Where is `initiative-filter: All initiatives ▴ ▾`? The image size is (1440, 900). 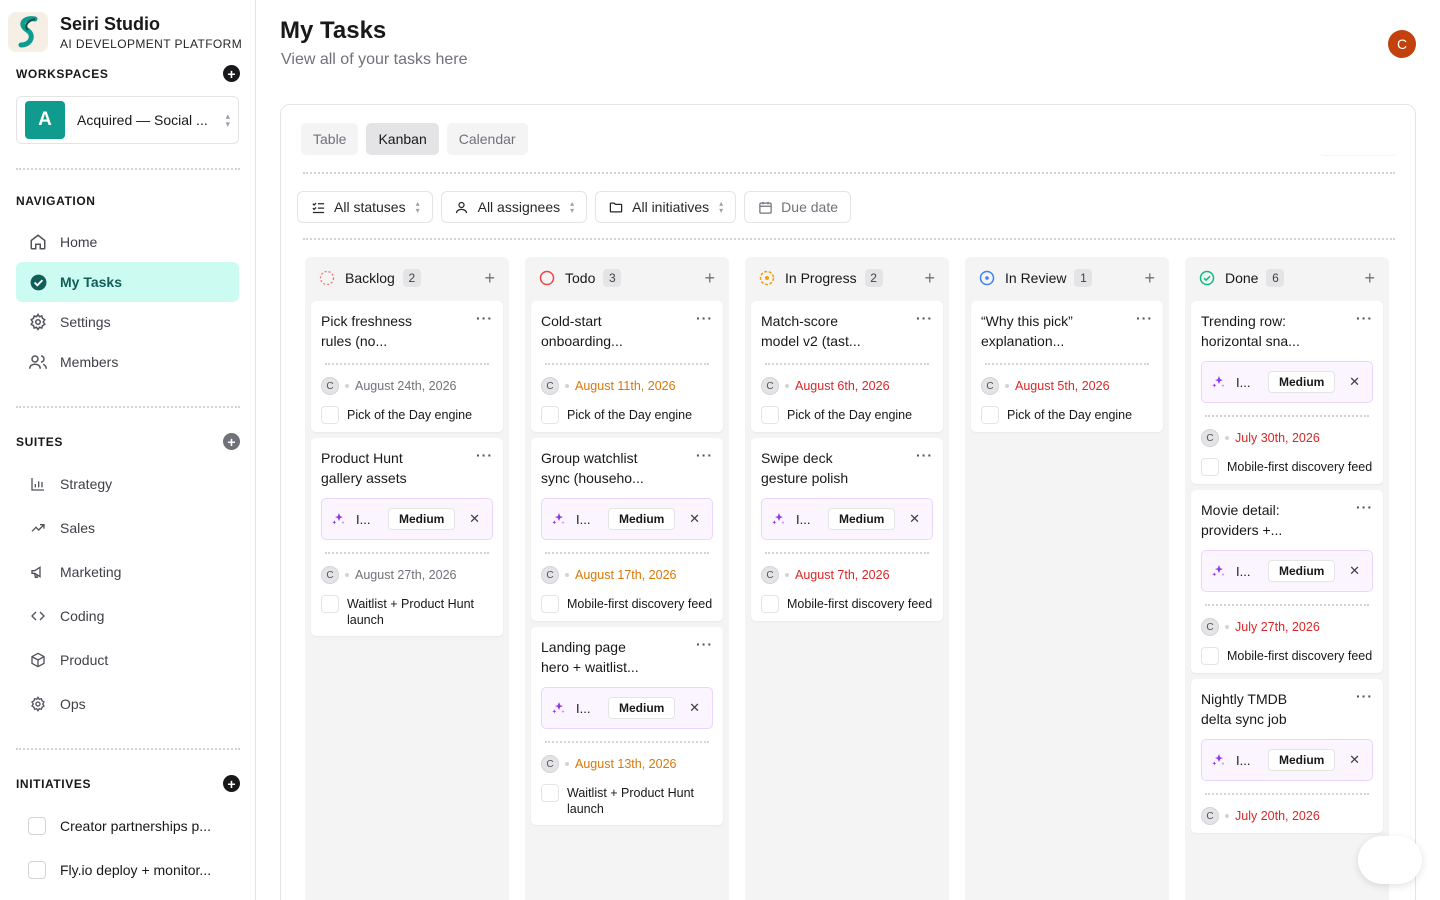
initiative-filter: All initiatives ▴ ▾ is located at coordinates (666, 207).